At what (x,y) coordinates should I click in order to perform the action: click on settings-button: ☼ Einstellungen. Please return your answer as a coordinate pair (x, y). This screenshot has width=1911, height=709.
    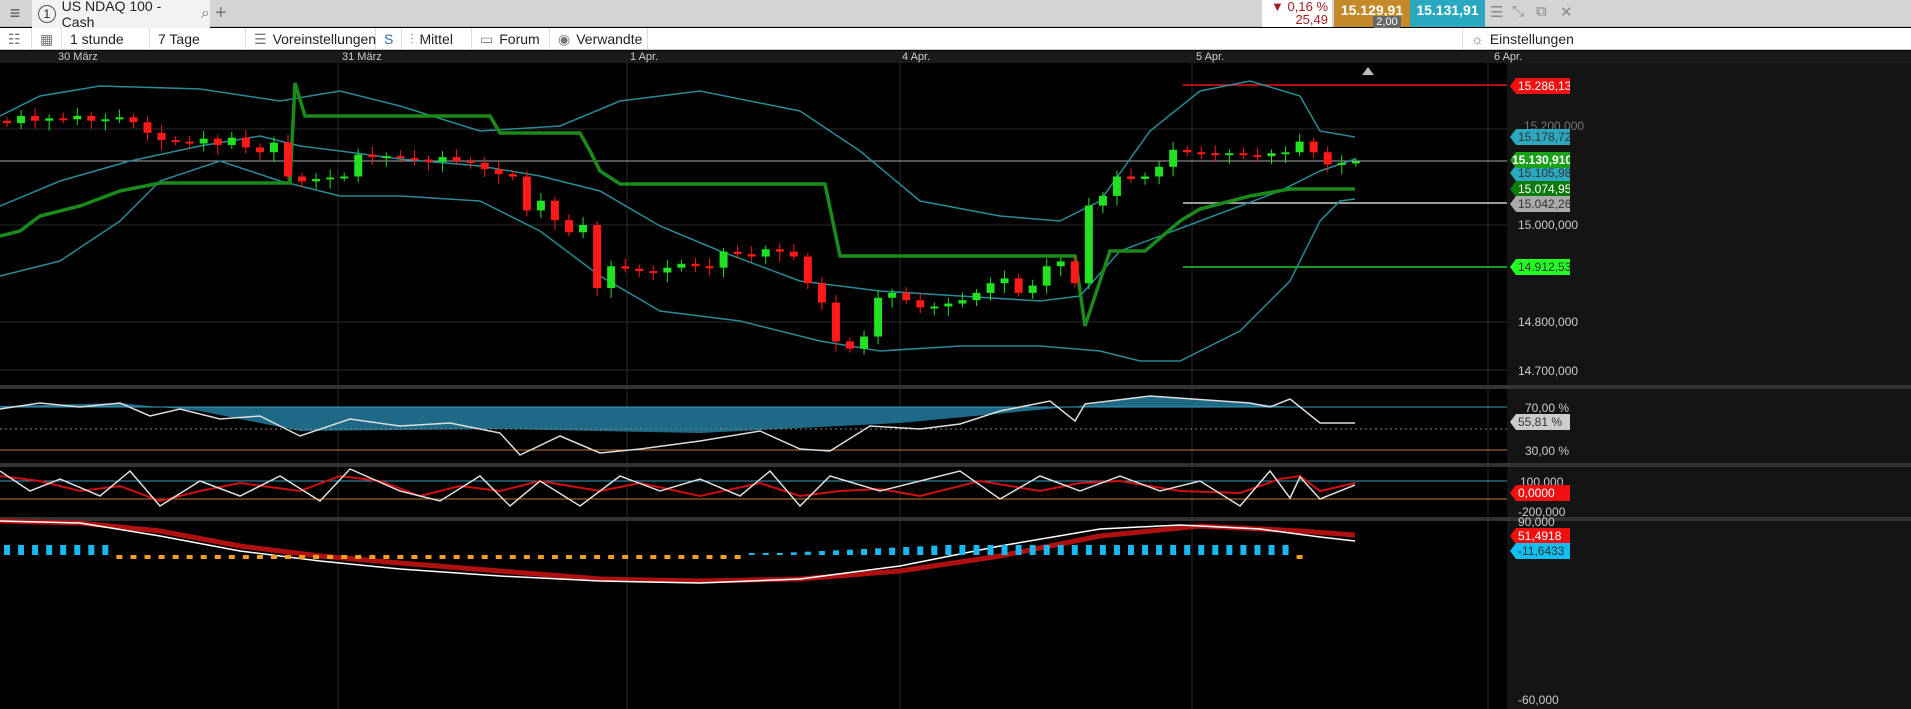
    Looking at the image, I should click on (1686, 39).